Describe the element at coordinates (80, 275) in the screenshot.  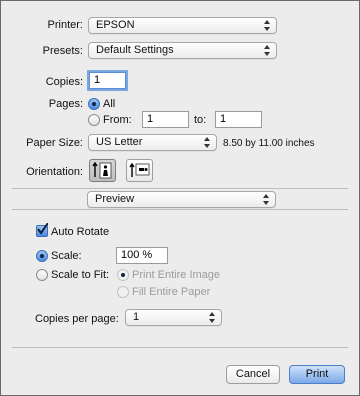
I see `scale-to-fit-label: Scale to Fit:` at that location.